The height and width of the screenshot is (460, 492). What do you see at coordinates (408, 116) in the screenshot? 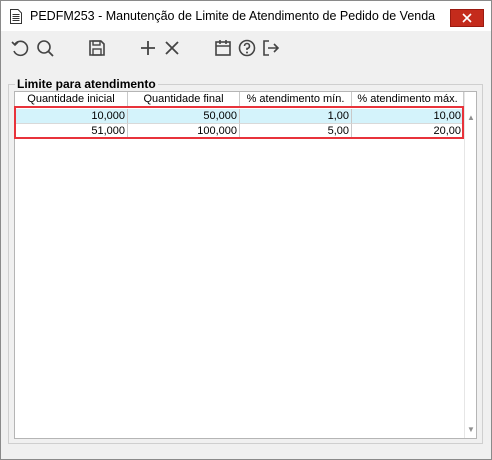
I see `table-cell: 10,00` at bounding box center [408, 116].